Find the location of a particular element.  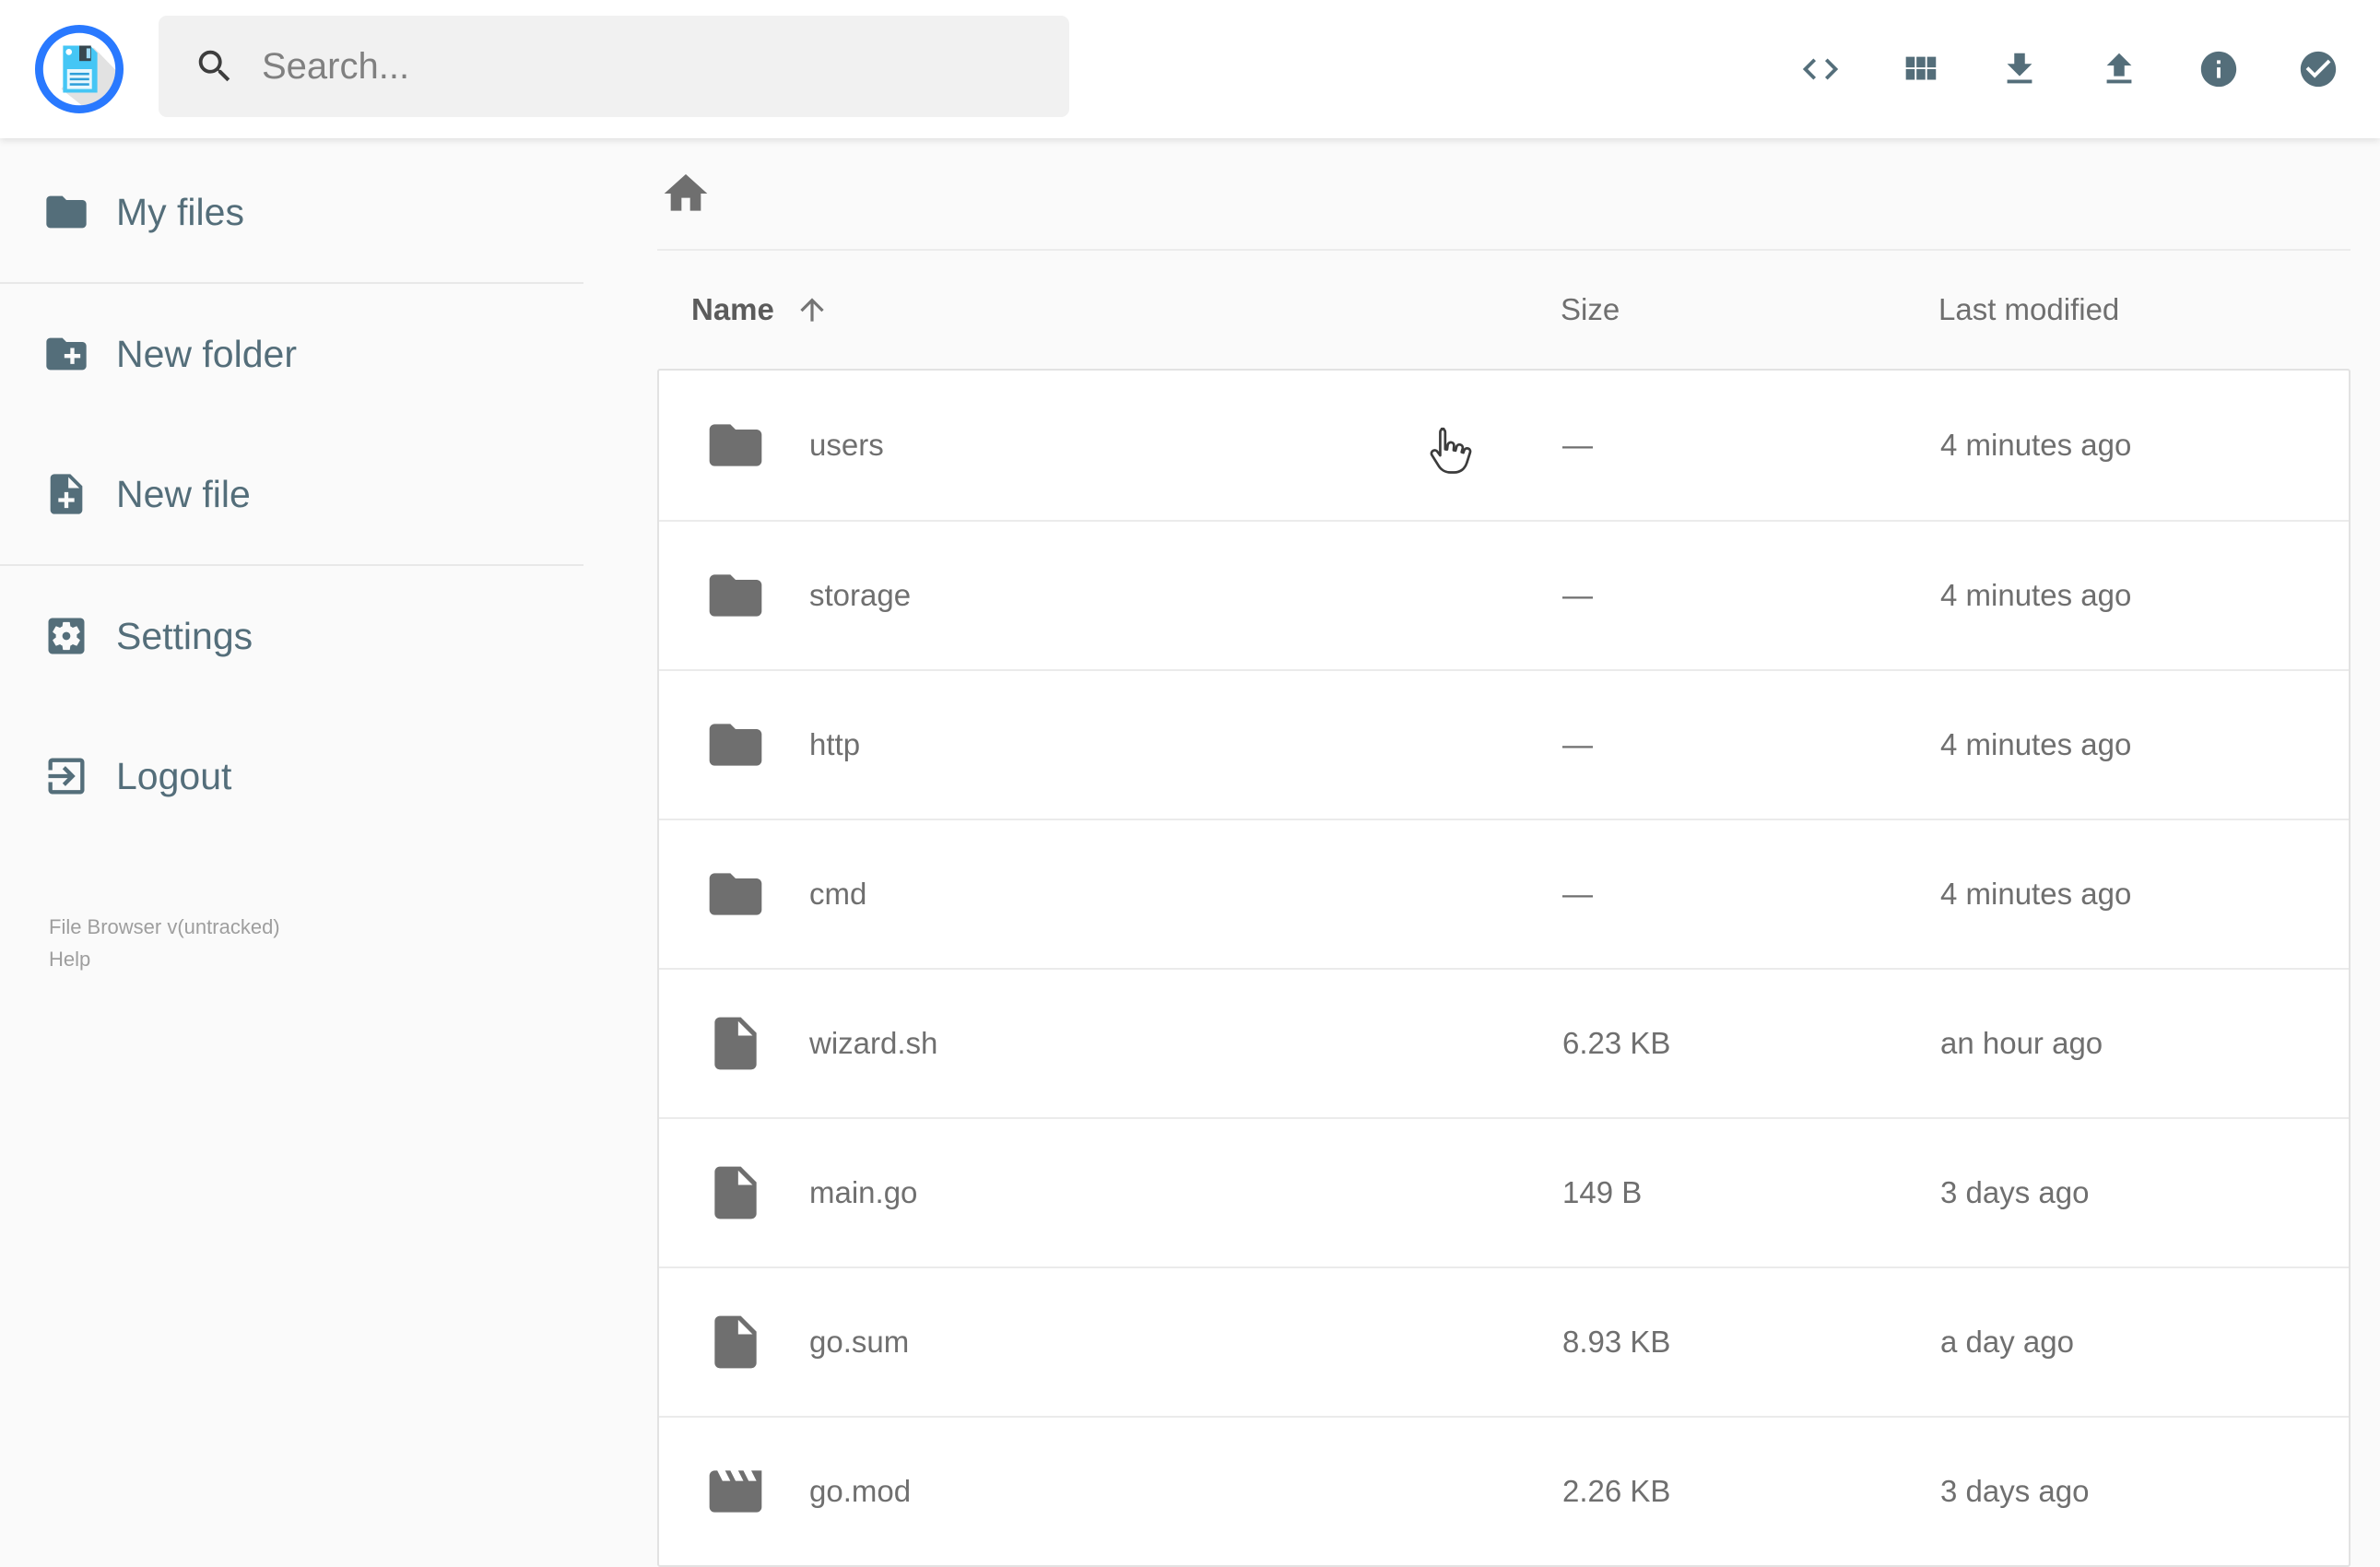

row-name-label: go.mod is located at coordinates (860, 1491).